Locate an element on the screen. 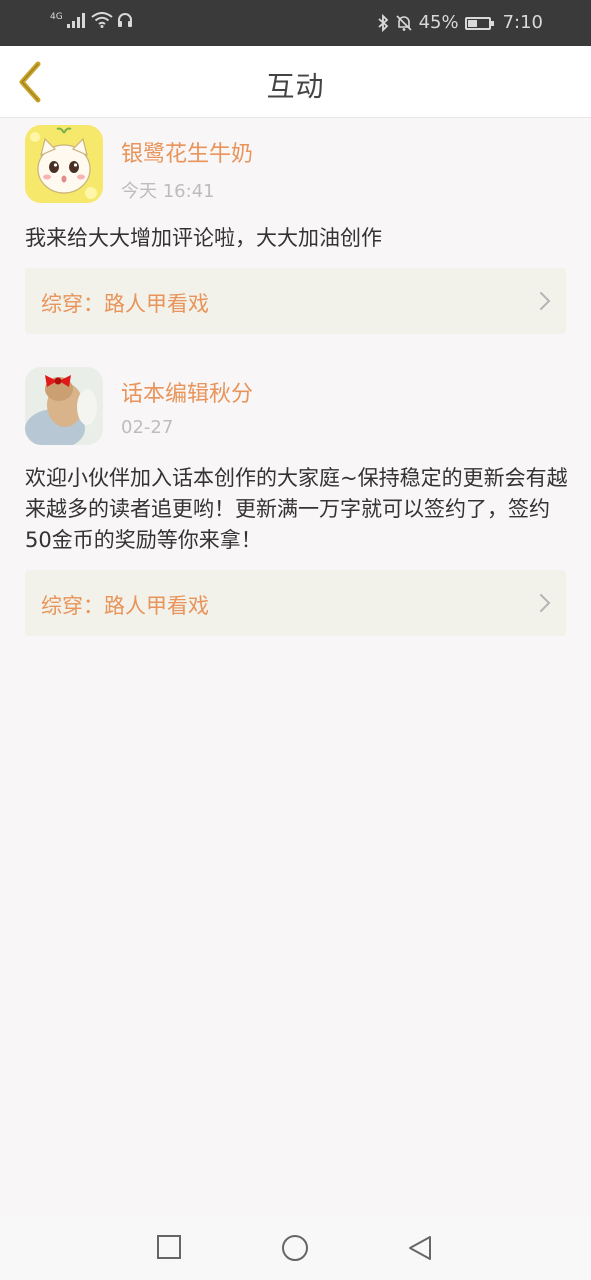 The image size is (591, 1280). battery-level is located at coordinates (472, 23).